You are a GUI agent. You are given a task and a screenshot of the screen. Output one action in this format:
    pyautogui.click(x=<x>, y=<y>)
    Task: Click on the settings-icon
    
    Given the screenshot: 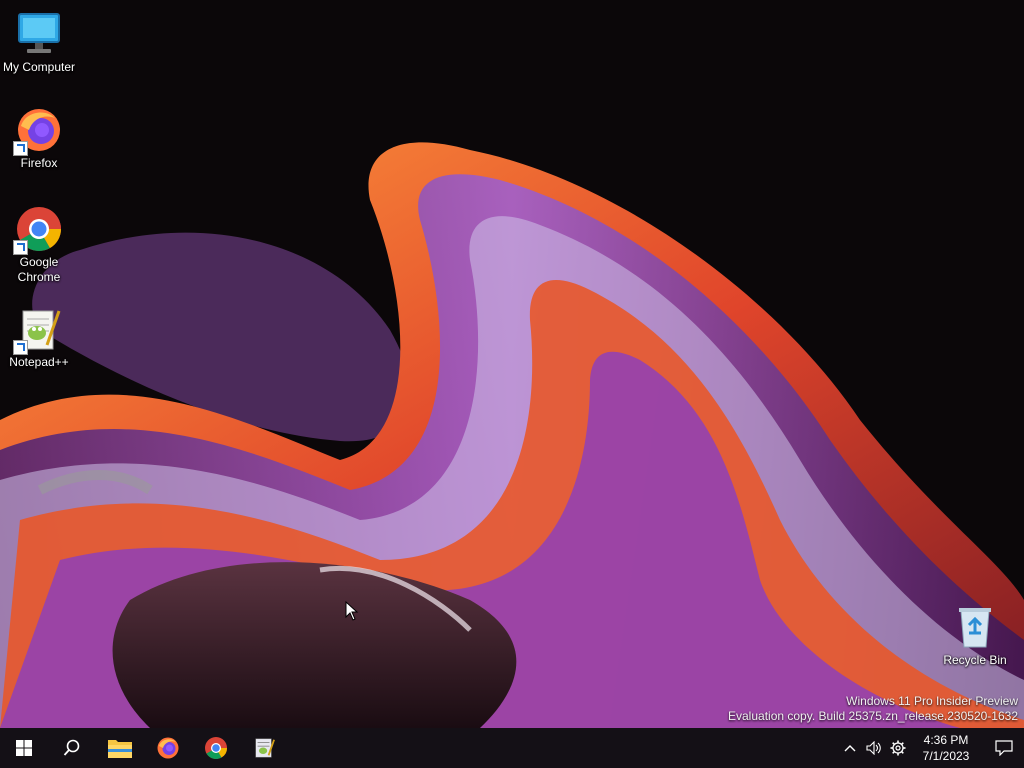 What is the action you would take?
    pyautogui.click(x=898, y=748)
    